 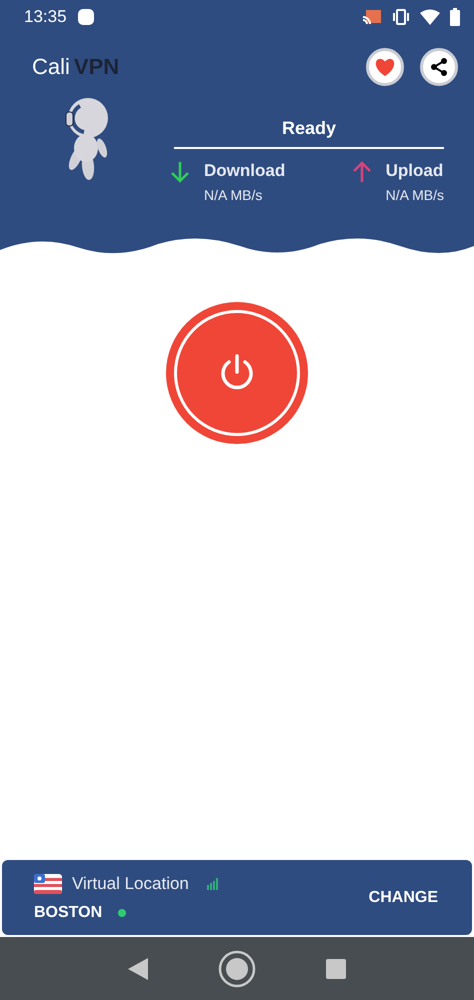 What do you see at coordinates (415, 171) in the screenshot?
I see `stat-label: Upload` at bounding box center [415, 171].